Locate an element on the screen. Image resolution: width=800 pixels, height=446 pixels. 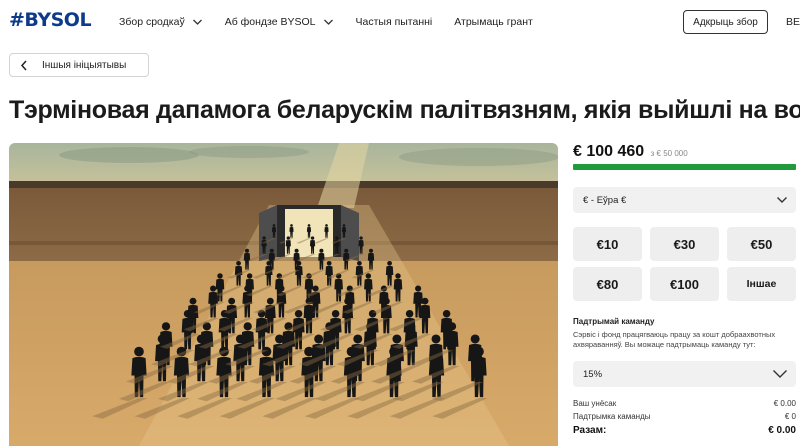
nav-item-about: Аб фондзе BYSOL is located at coordinates (279, 22).